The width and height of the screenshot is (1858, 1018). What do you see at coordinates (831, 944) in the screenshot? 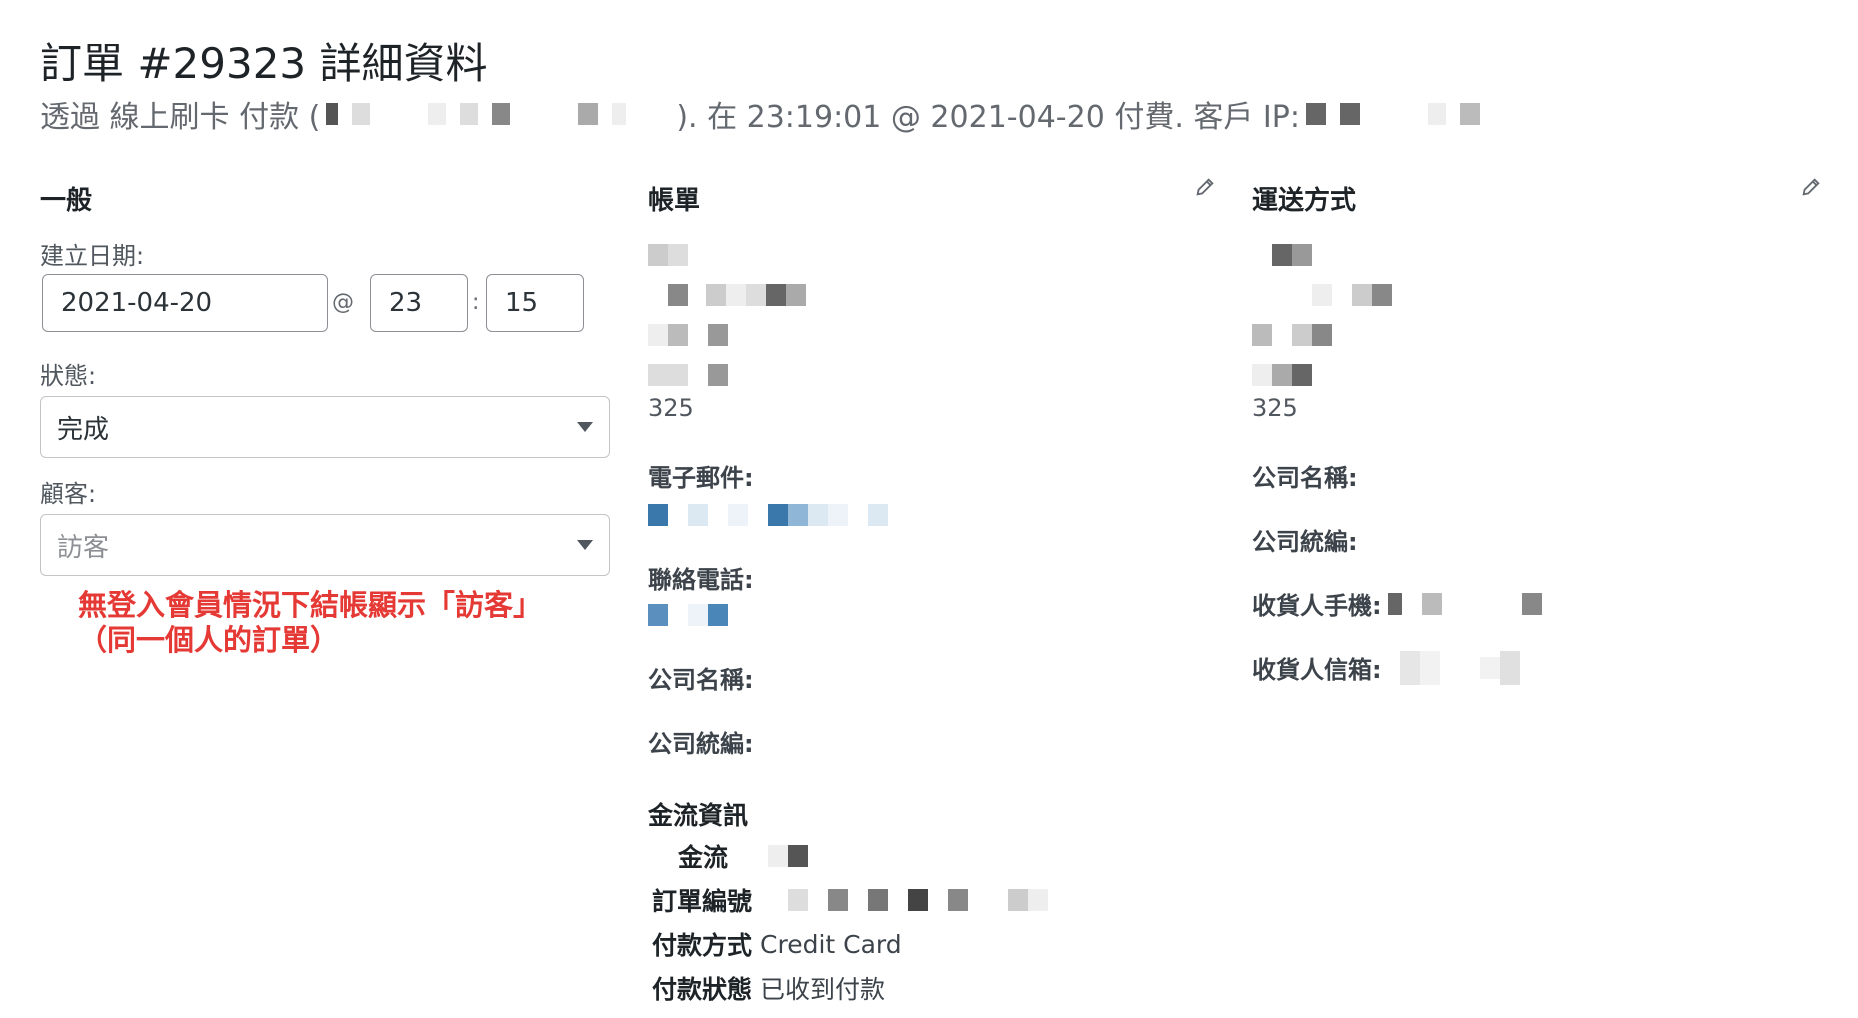
I see `method-value: Credit Card` at bounding box center [831, 944].